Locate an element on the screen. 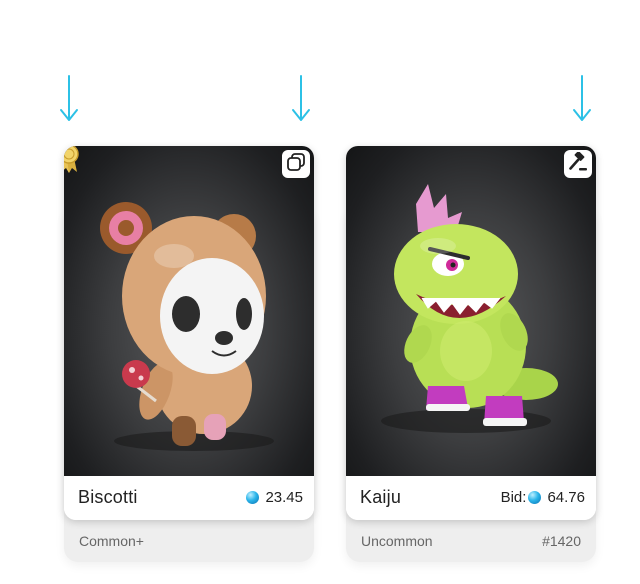 The height and width of the screenshot is (584, 640). card-name: Kaiju is located at coordinates (381, 497).